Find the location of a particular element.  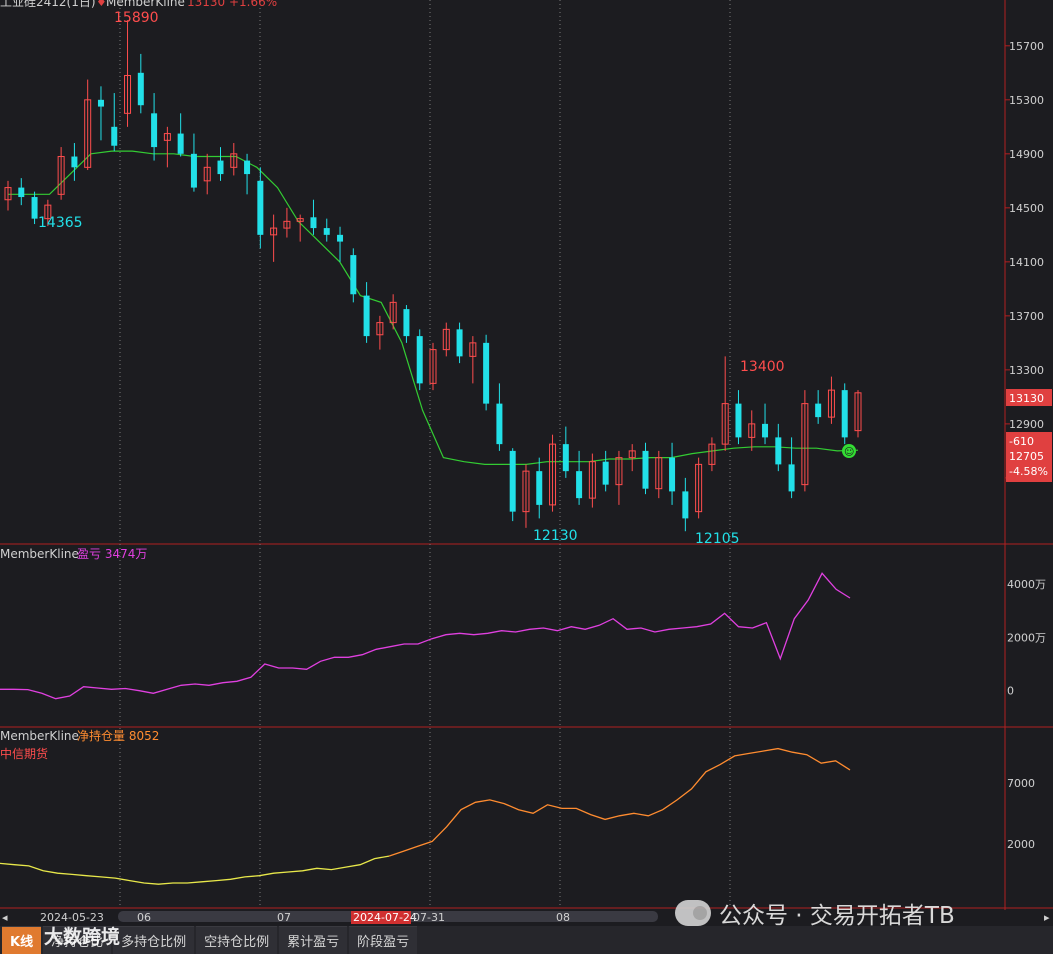

price-tick-label: 14900 is located at coordinates (1026, 154).